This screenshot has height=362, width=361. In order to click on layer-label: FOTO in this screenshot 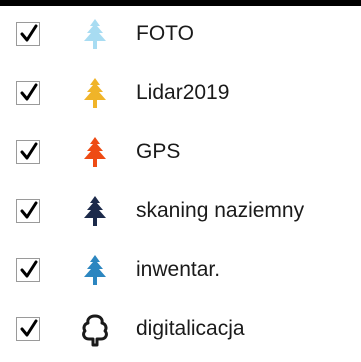, I will do `click(165, 33)`.